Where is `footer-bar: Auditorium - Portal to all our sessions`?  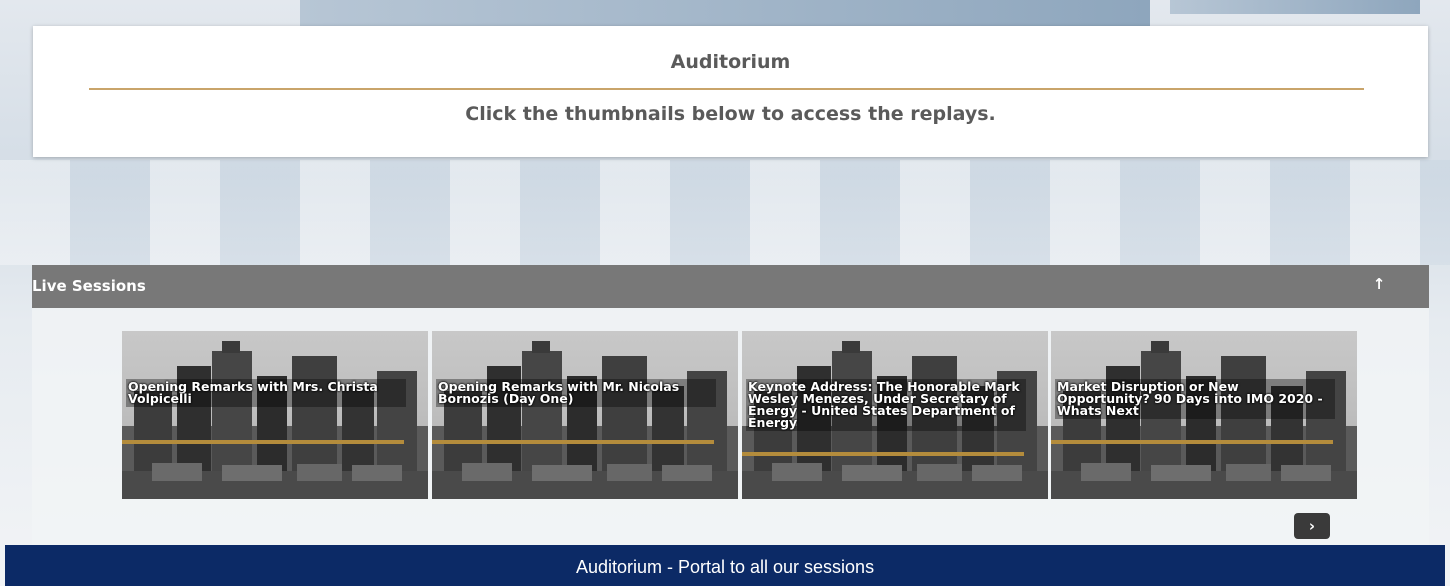
footer-bar: Auditorium - Portal to all our sessions is located at coordinates (725, 565).